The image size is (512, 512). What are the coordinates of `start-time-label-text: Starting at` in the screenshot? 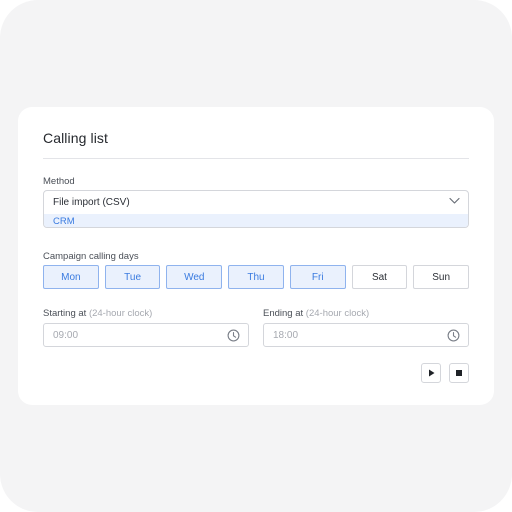 It's located at (65, 313).